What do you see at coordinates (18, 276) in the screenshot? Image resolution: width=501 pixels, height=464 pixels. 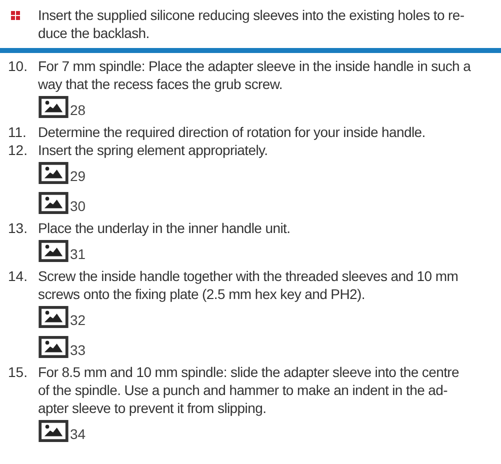 I see `step-number: 14.` at bounding box center [18, 276].